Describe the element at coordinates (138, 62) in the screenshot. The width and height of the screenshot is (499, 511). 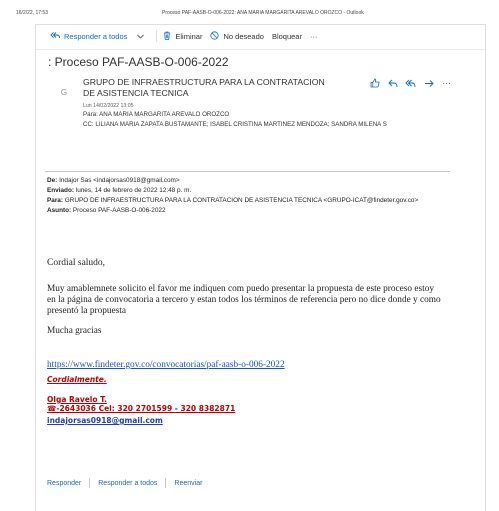
I see `email-subject: : Proceso PAF-AASB-O-006-2022` at that location.